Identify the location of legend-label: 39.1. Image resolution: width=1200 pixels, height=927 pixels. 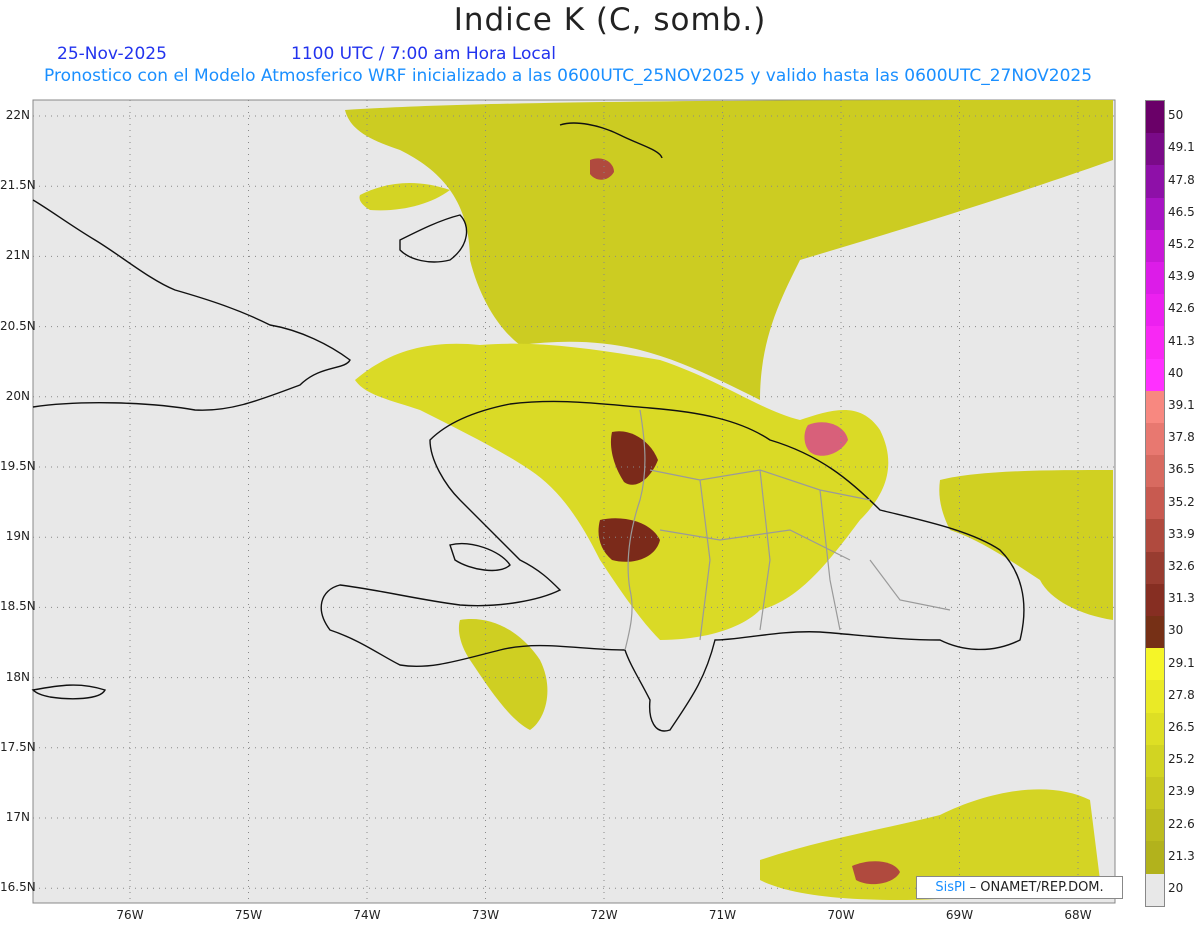
(1181, 404).